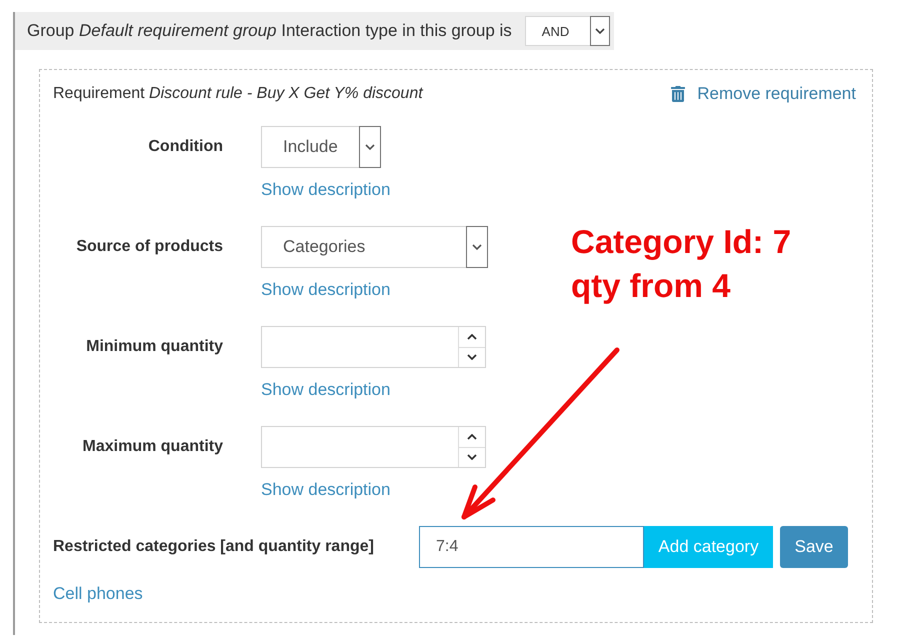  What do you see at coordinates (374, 247) in the screenshot?
I see `dropdown-select: Categories` at bounding box center [374, 247].